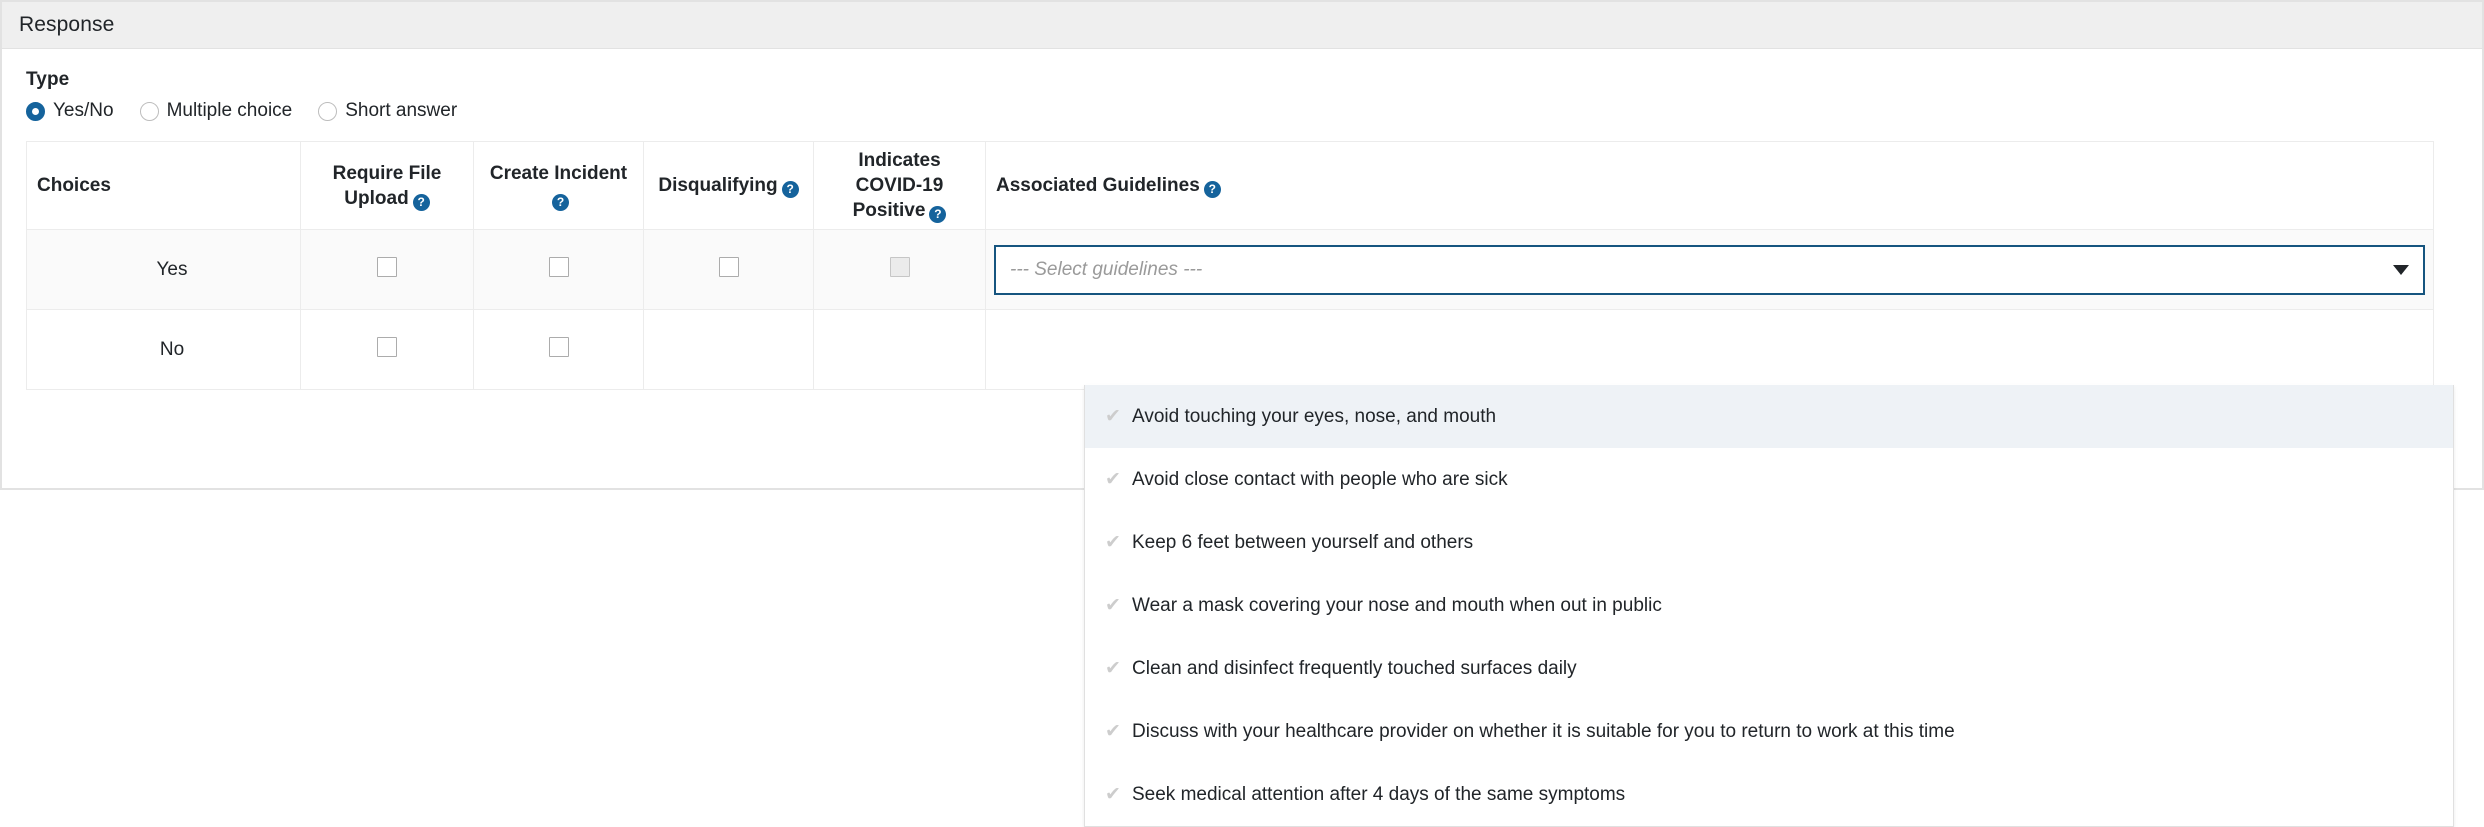 Image resolution: width=2484 pixels, height=827 pixels. What do you see at coordinates (387, 185) in the screenshot?
I see `header-require-file-upload: Require File Upload?` at bounding box center [387, 185].